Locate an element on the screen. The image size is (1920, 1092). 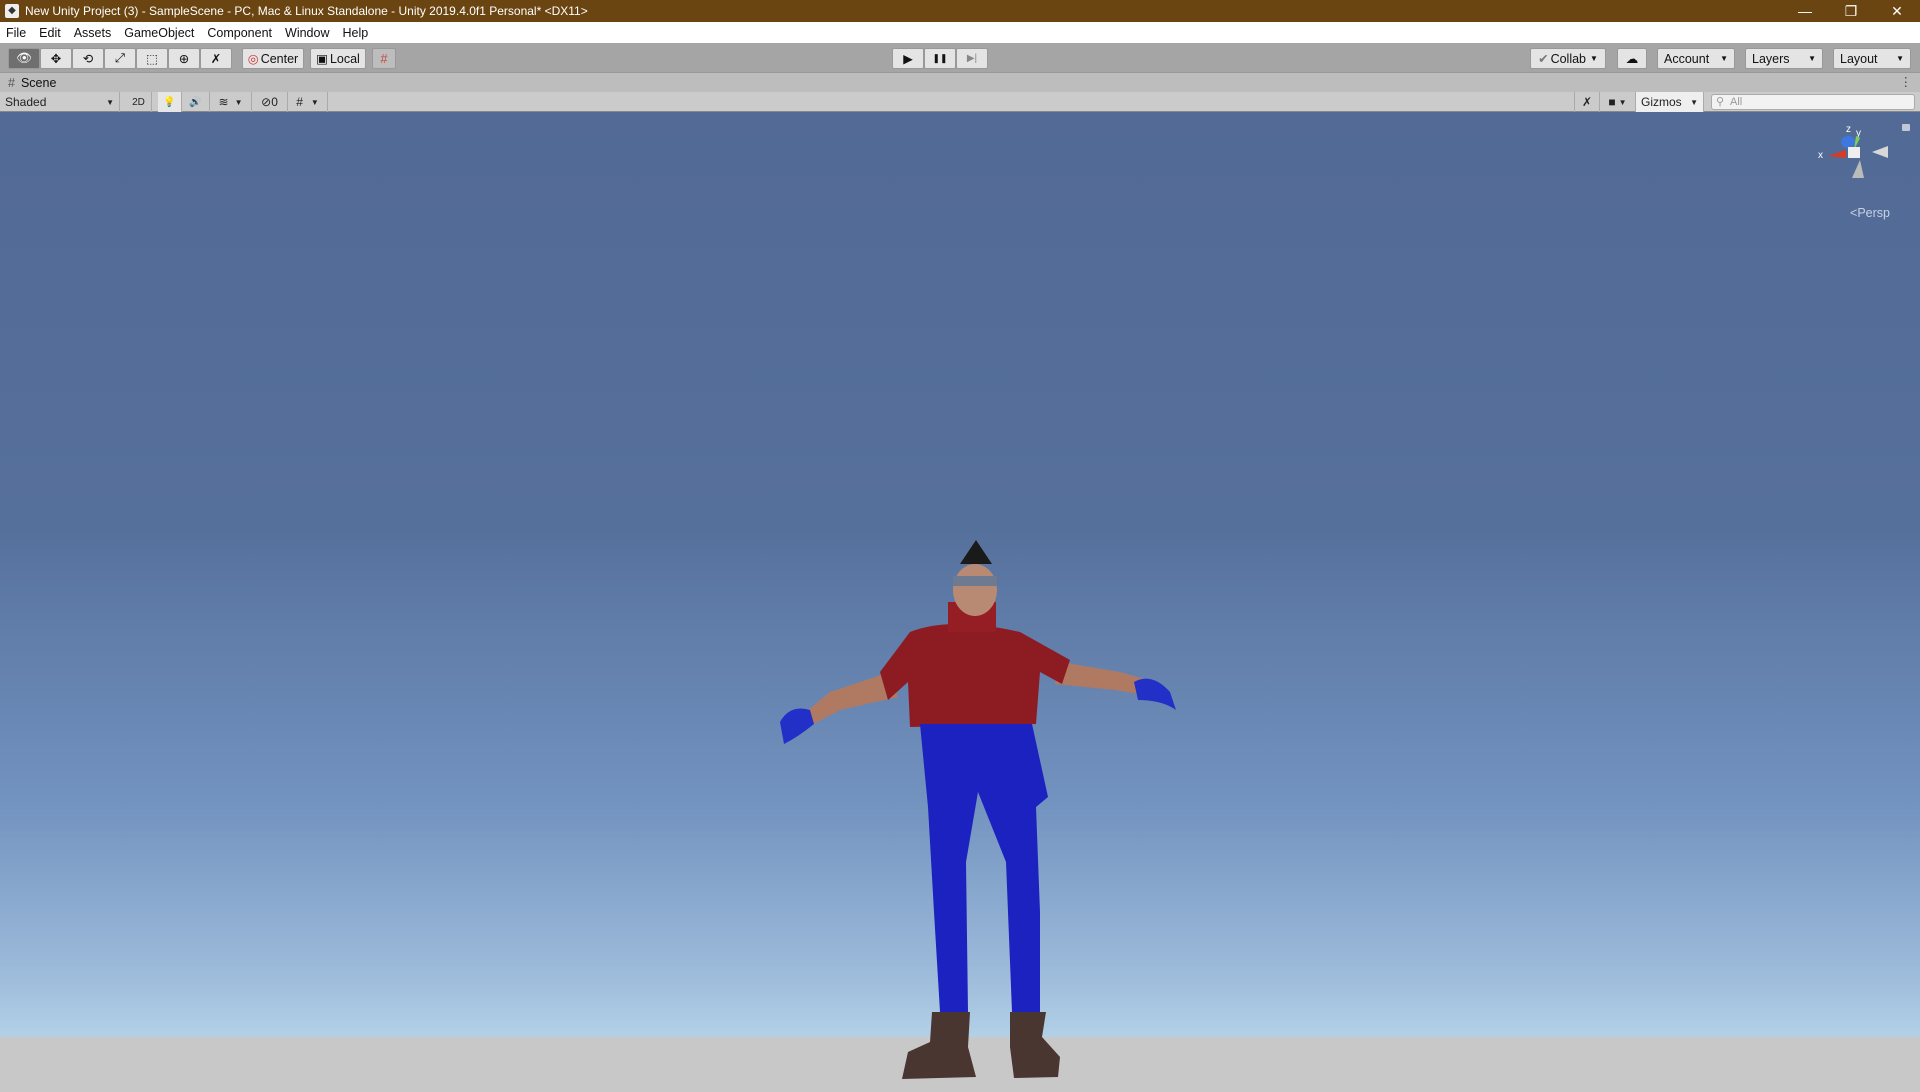
layers-label: Layers is located at coordinates (1771, 58).